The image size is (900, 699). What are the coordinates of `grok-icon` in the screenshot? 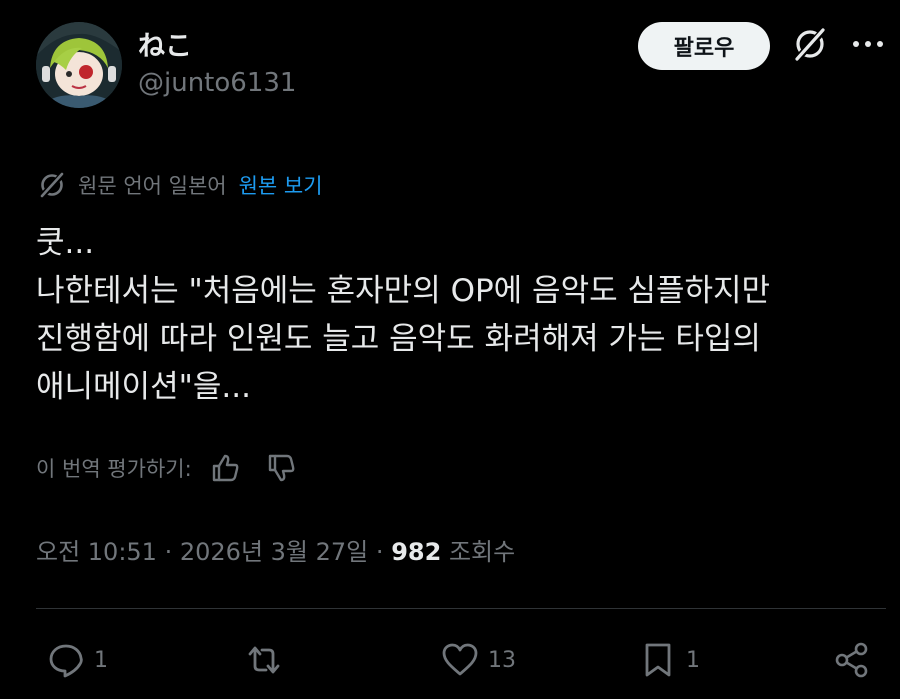 It's located at (810, 44).